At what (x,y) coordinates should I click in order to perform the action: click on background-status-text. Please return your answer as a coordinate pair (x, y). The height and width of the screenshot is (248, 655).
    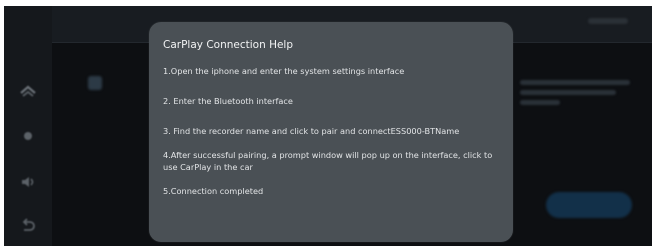
    Looking at the image, I should click on (608, 21).